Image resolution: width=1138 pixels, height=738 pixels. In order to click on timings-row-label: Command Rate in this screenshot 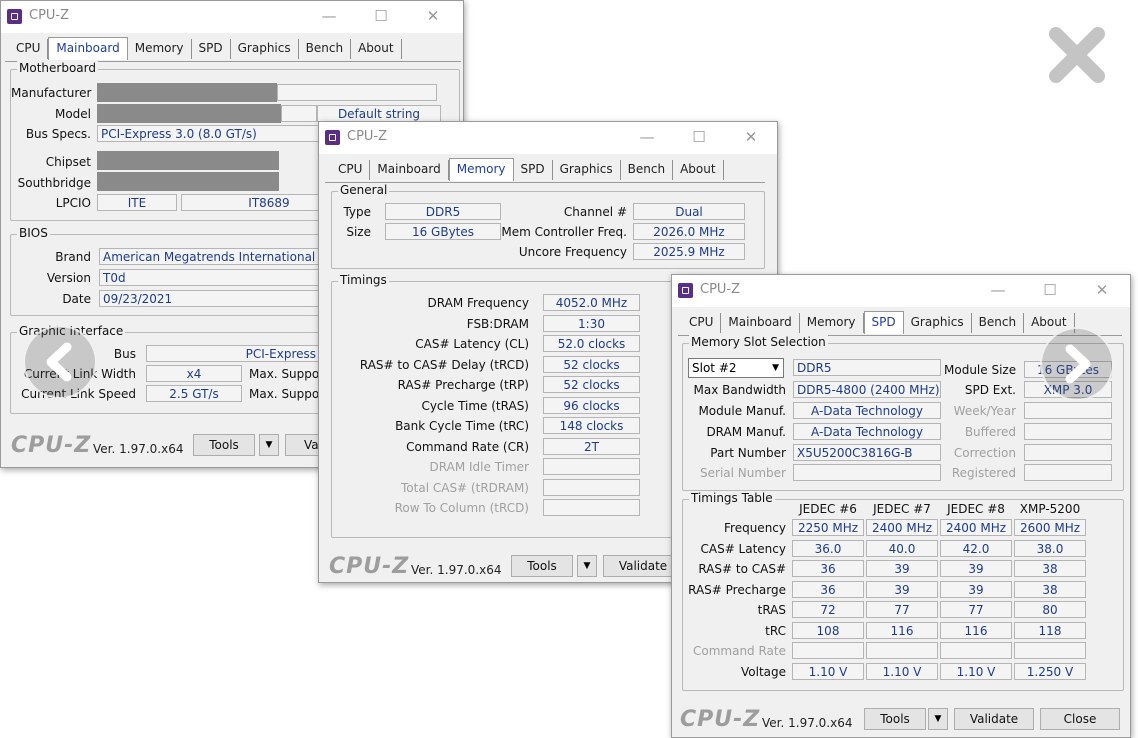, I will do `click(739, 651)`.